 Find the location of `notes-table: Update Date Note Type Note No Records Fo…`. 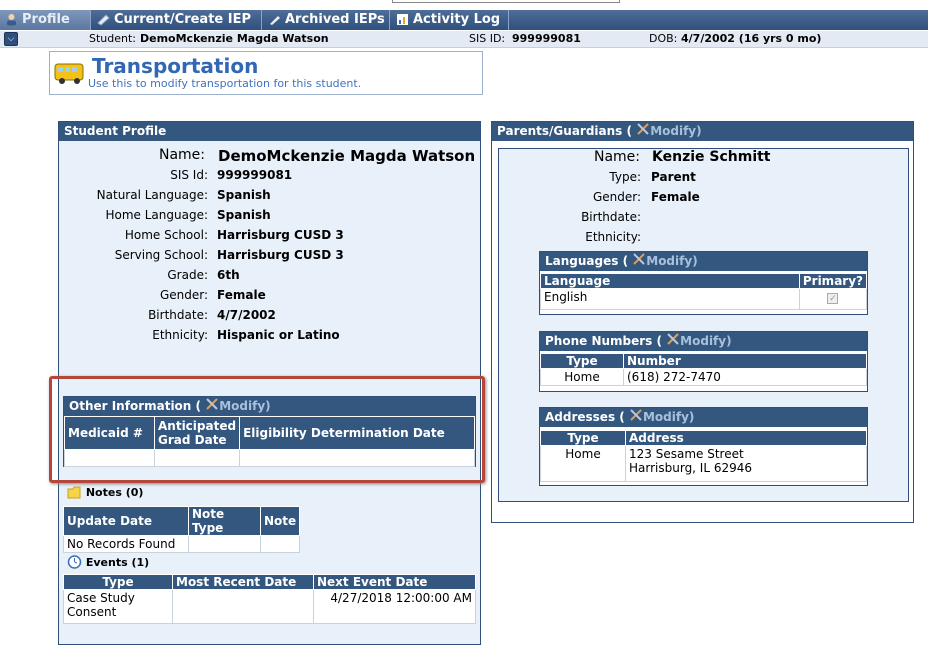

notes-table: Update Date Note Type Note No Records Fo… is located at coordinates (182, 529).